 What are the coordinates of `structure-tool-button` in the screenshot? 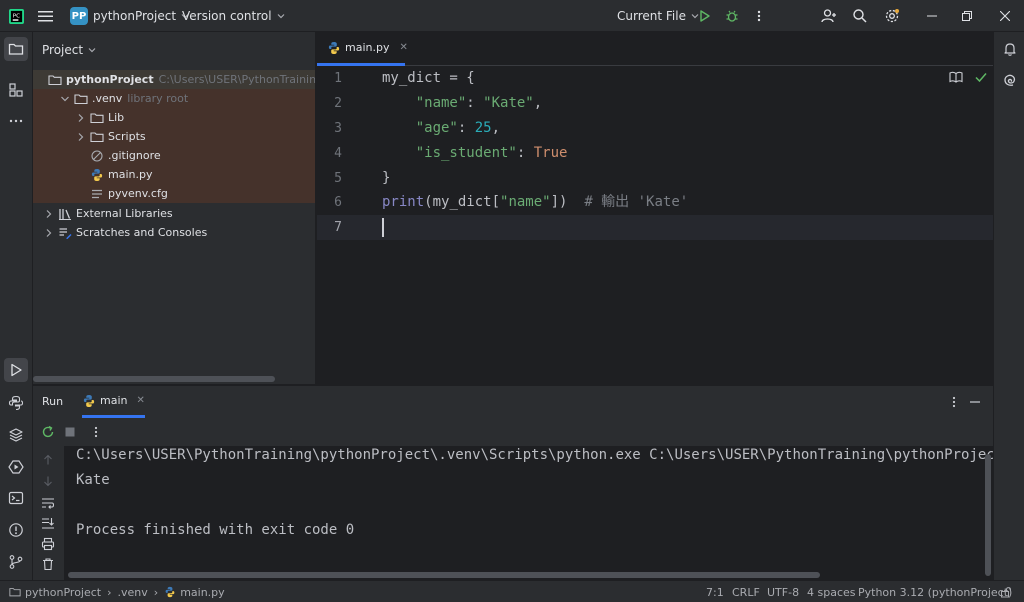 It's located at (16, 90).